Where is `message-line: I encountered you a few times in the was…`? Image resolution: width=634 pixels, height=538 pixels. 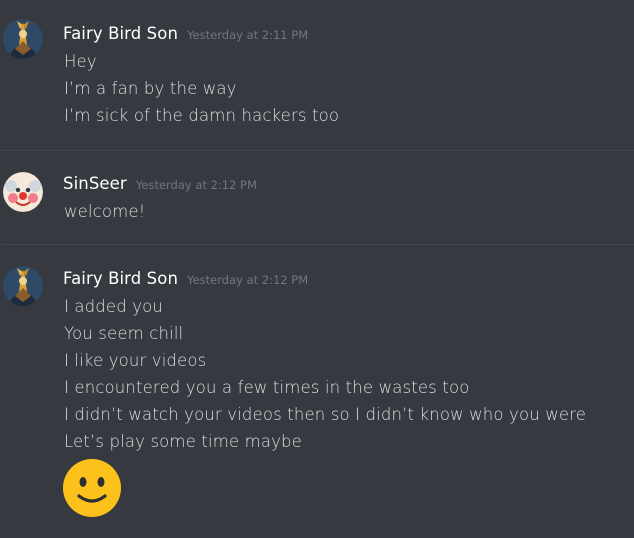 message-line: I encountered you a few times in the was… is located at coordinates (267, 387).